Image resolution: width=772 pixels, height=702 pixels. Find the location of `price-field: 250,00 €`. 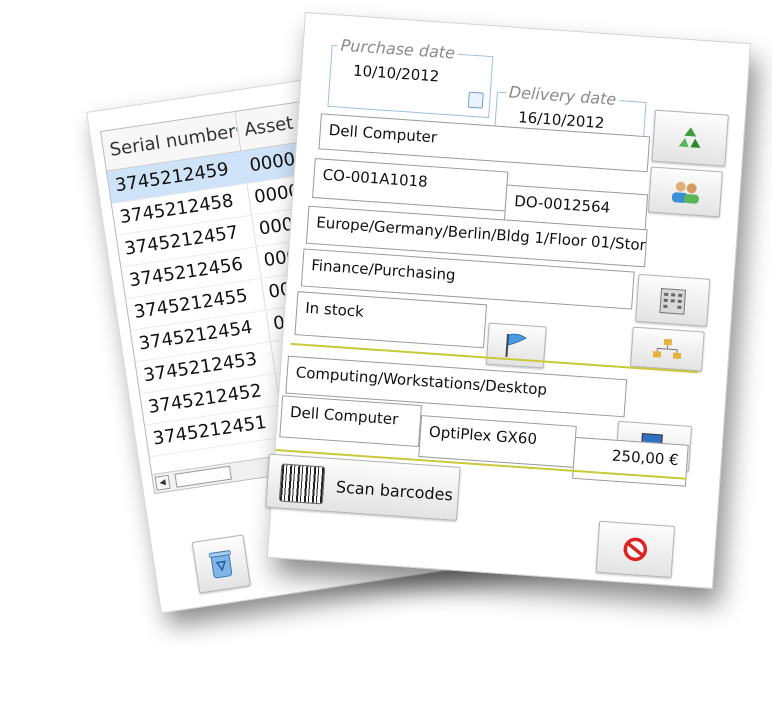

price-field: 250,00 € is located at coordinates (630, 461).